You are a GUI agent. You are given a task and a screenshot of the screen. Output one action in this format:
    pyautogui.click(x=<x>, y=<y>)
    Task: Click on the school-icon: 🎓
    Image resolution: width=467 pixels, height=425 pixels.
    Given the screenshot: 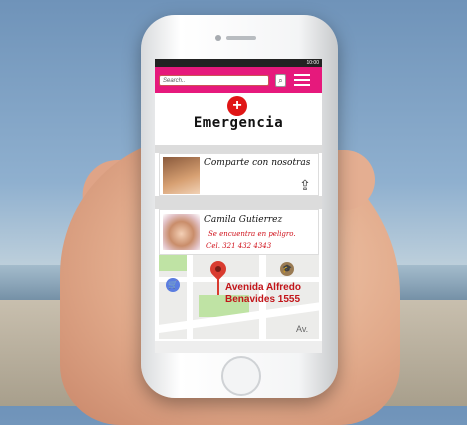 What is the action you would take?
    pyautogui.click(x=287, y=269)
    